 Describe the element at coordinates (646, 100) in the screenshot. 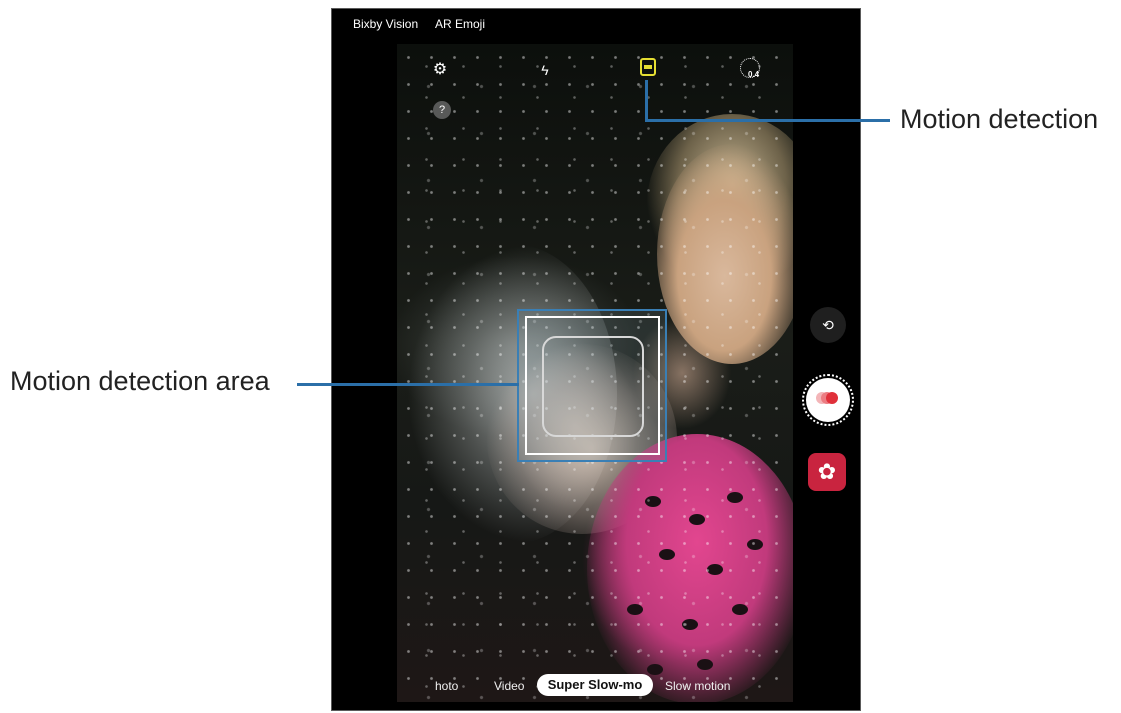

I see `callout-line-vertical` at that location.